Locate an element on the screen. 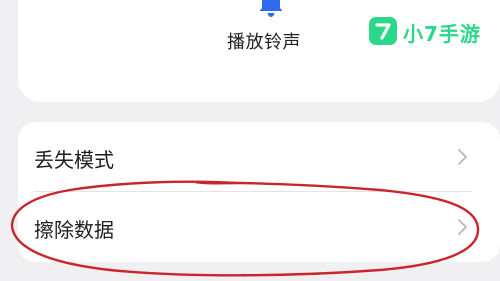  play-sound-label: 播放铃声 is located at coordinates (264, 42).